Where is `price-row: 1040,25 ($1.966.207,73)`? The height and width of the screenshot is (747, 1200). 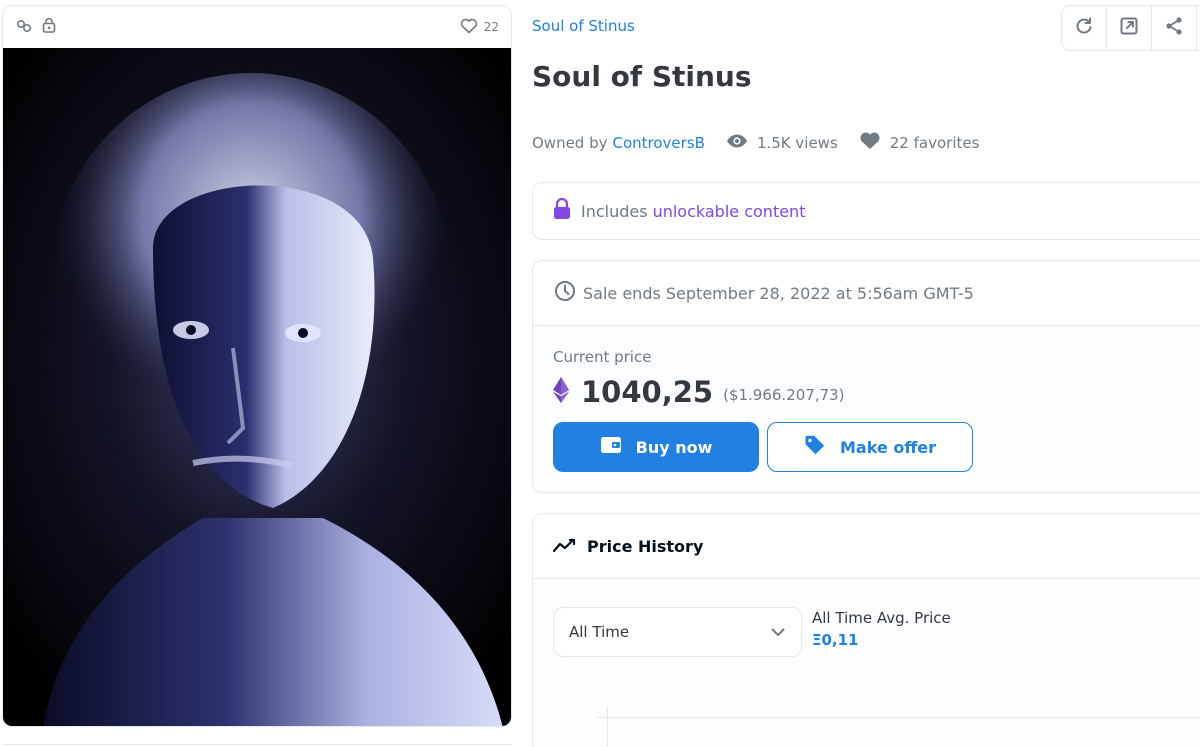
price-row: 1040,25 ($1.966.207,73) is located at coordinates (876, 392).